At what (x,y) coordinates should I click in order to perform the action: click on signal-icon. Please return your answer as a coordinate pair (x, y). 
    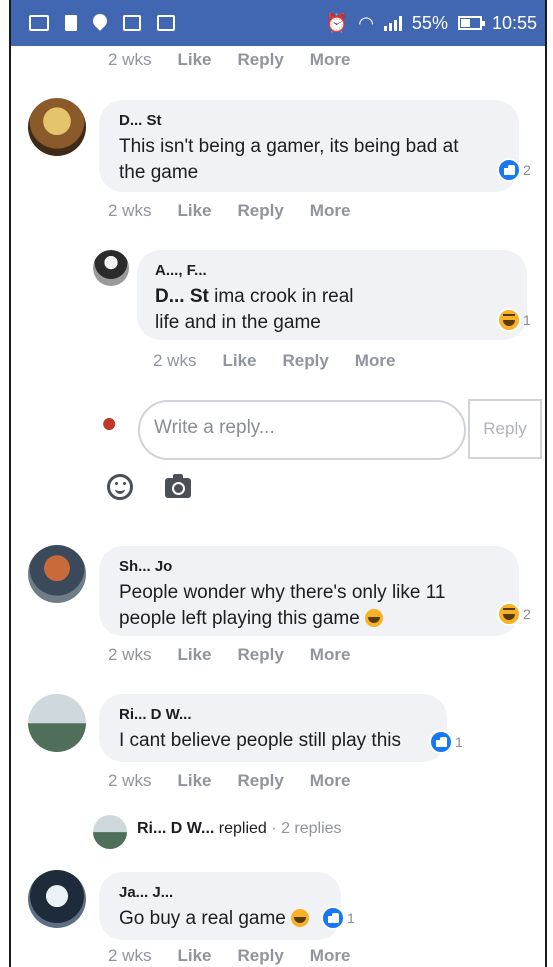
    Looking at the image, I should click on (392, 23).